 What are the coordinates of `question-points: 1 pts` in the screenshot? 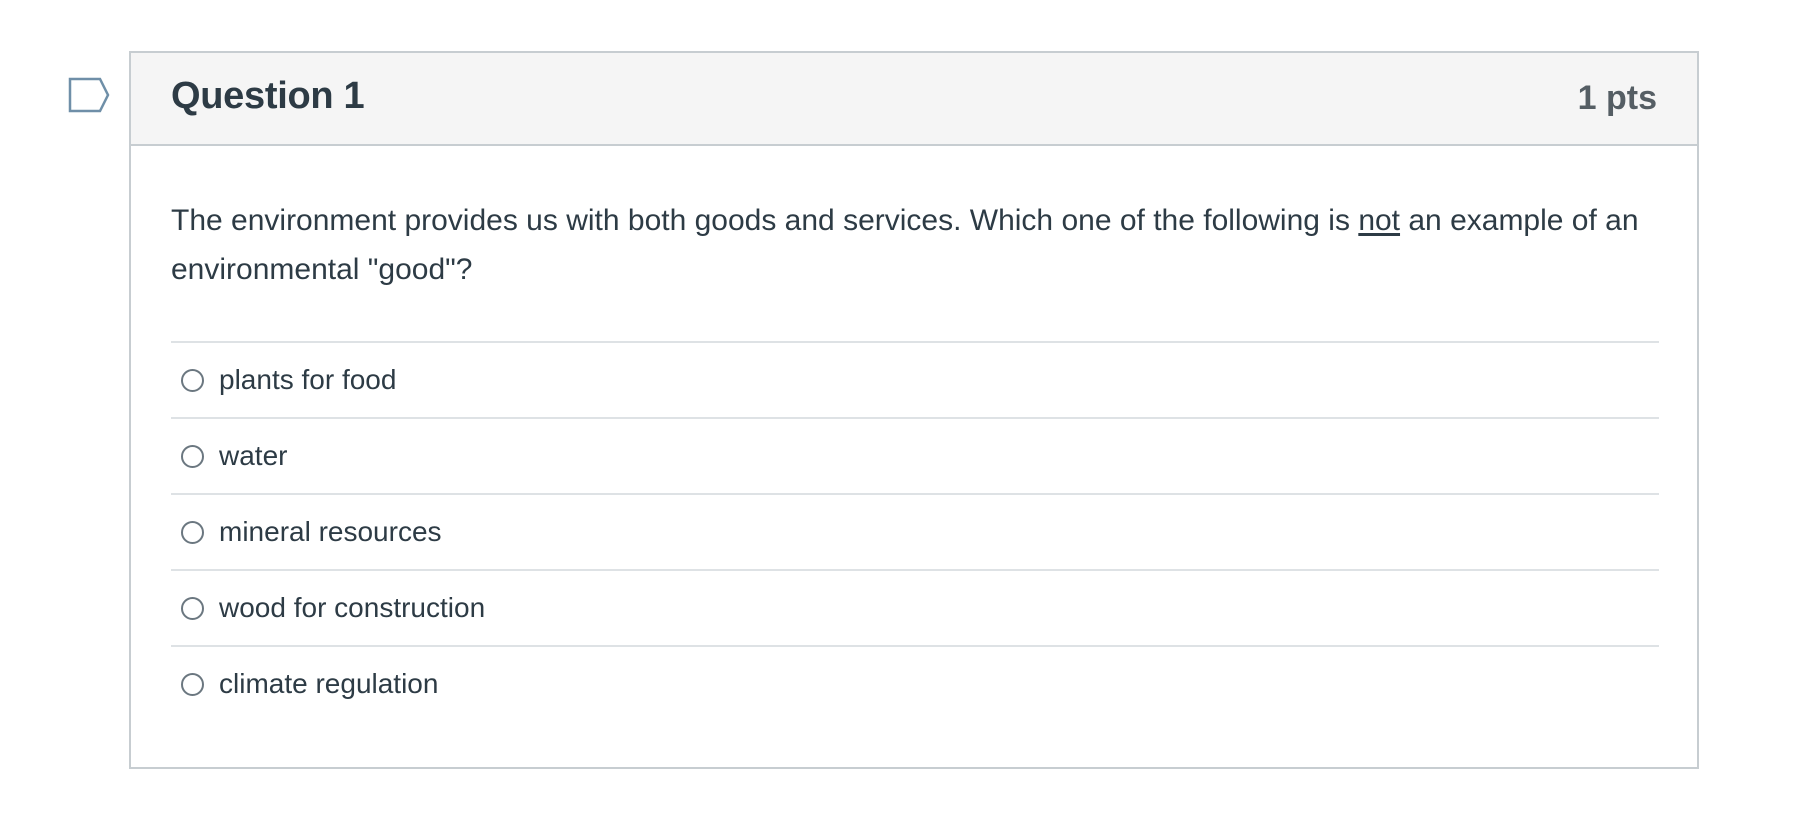 It's located at (1617, 98).